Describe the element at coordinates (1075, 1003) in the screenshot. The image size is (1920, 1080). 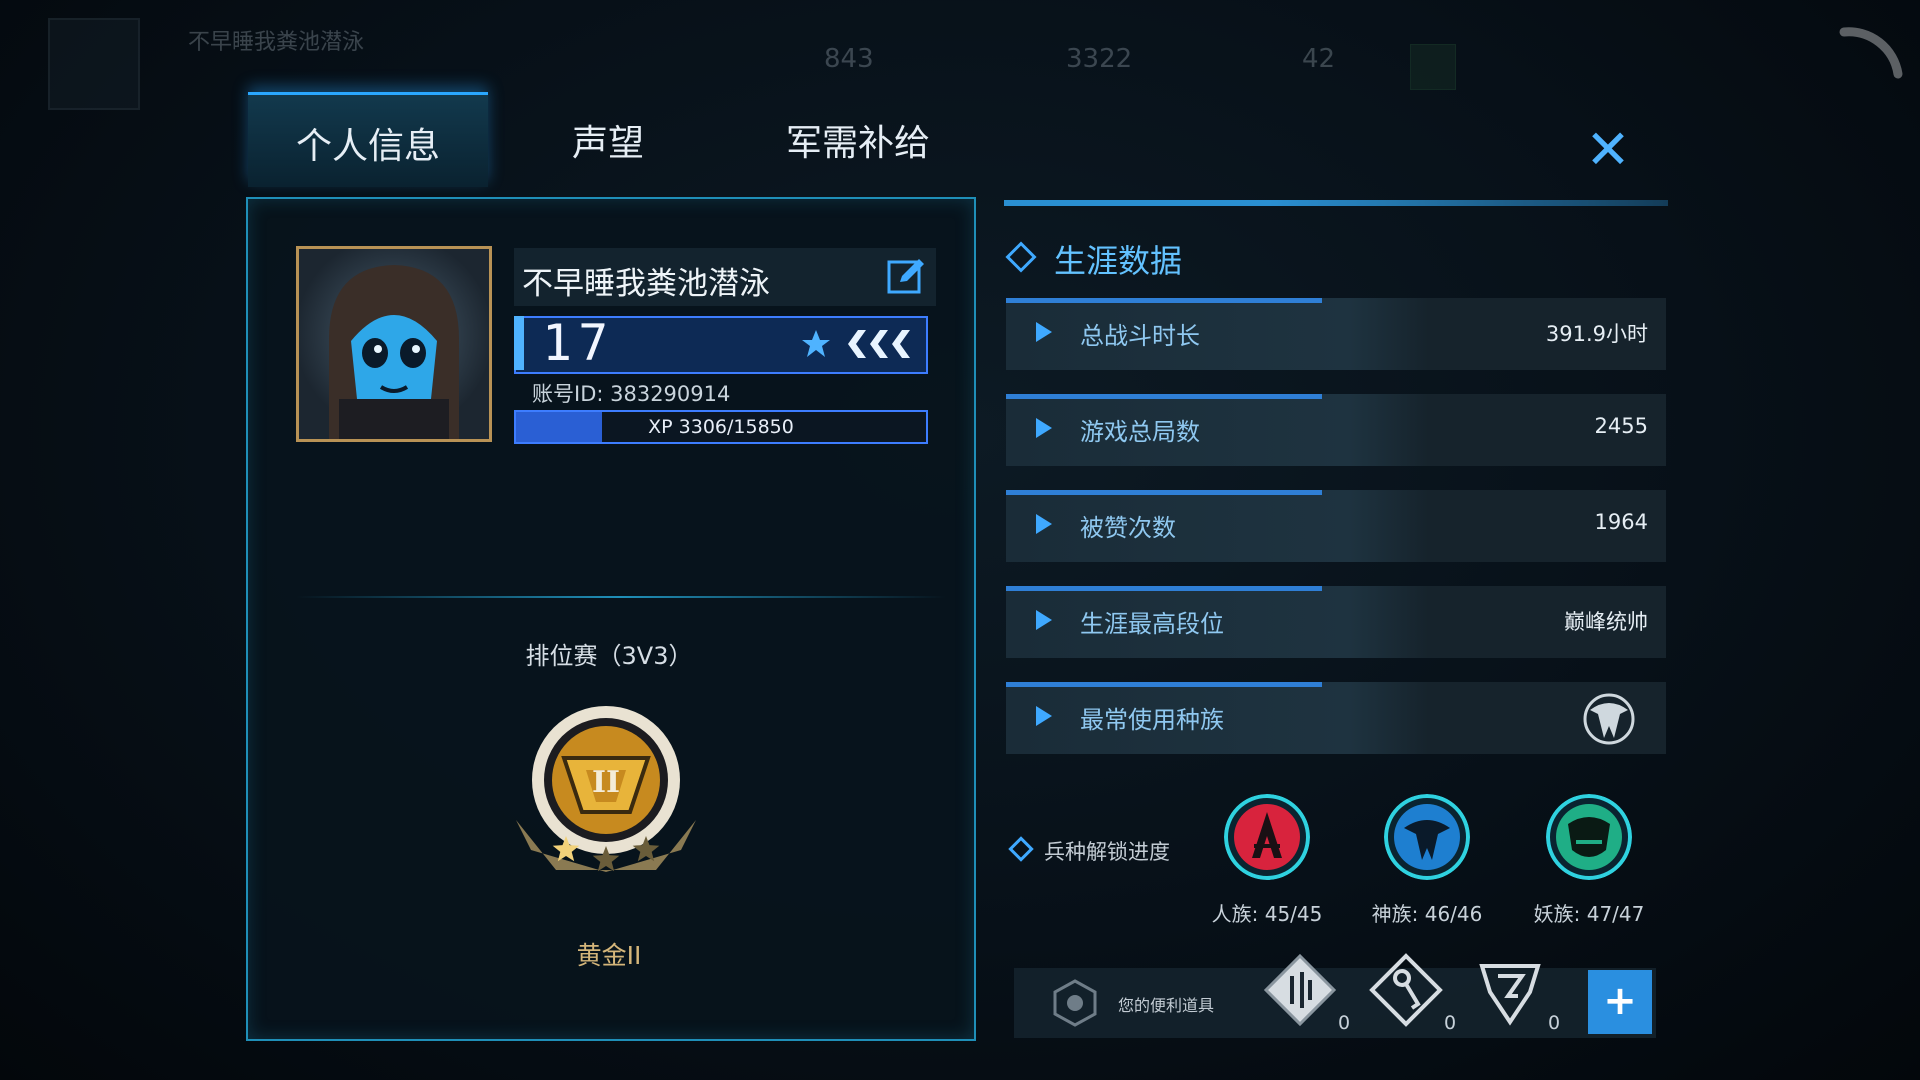
I see `item-box-icon` at that location.